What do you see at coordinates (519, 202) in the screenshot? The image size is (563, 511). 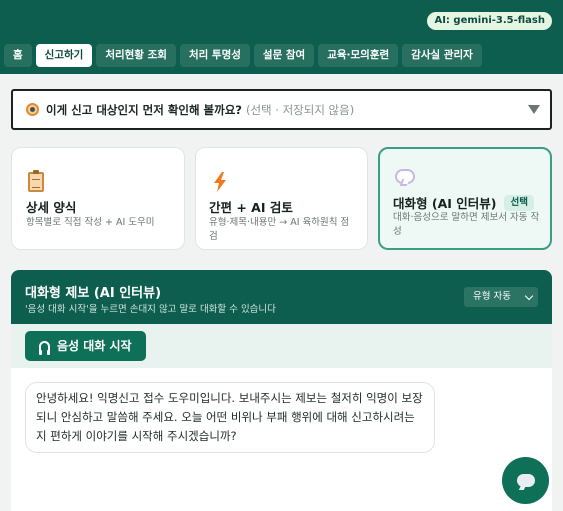 I see `selected-badge: 선택` at bounding box center [519, 202].